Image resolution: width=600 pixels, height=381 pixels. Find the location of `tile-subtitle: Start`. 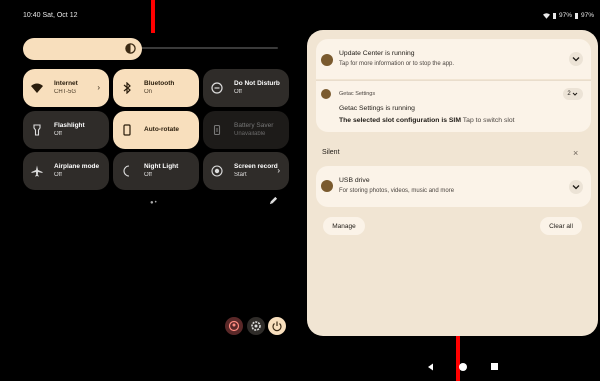

tile-subtitle: Start is located at coordinates (240, 175).